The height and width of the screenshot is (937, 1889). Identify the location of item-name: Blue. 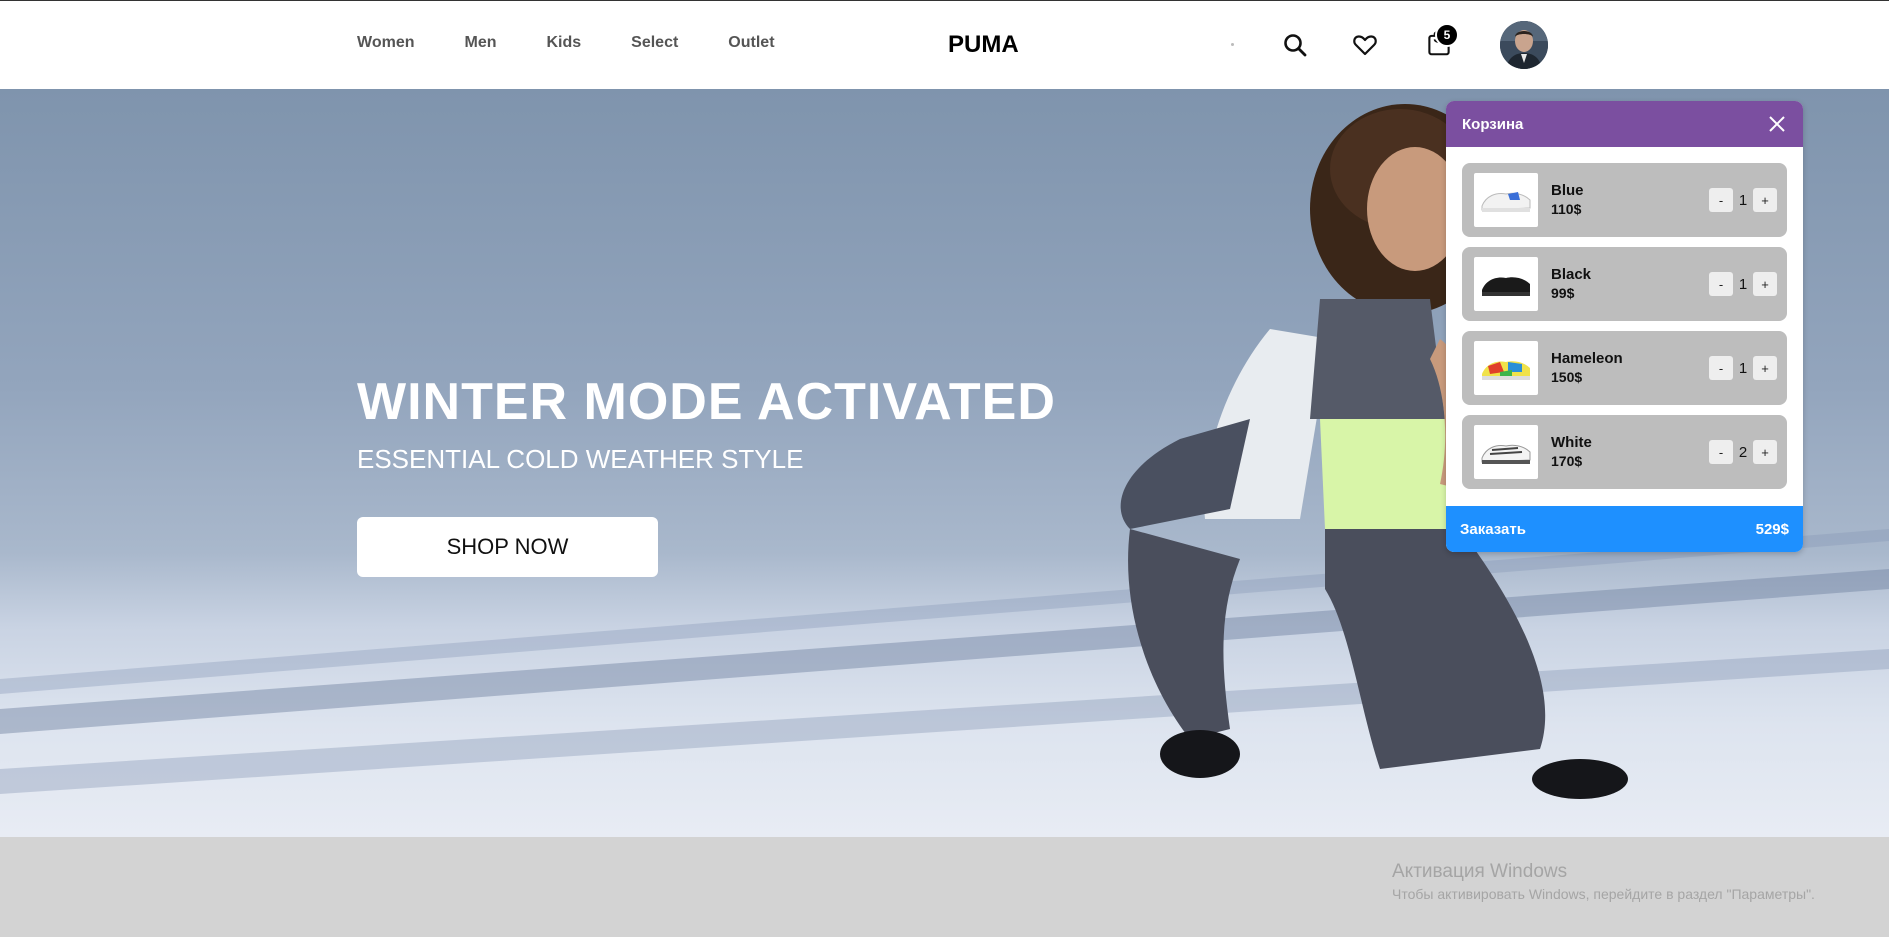
(1567, 190).